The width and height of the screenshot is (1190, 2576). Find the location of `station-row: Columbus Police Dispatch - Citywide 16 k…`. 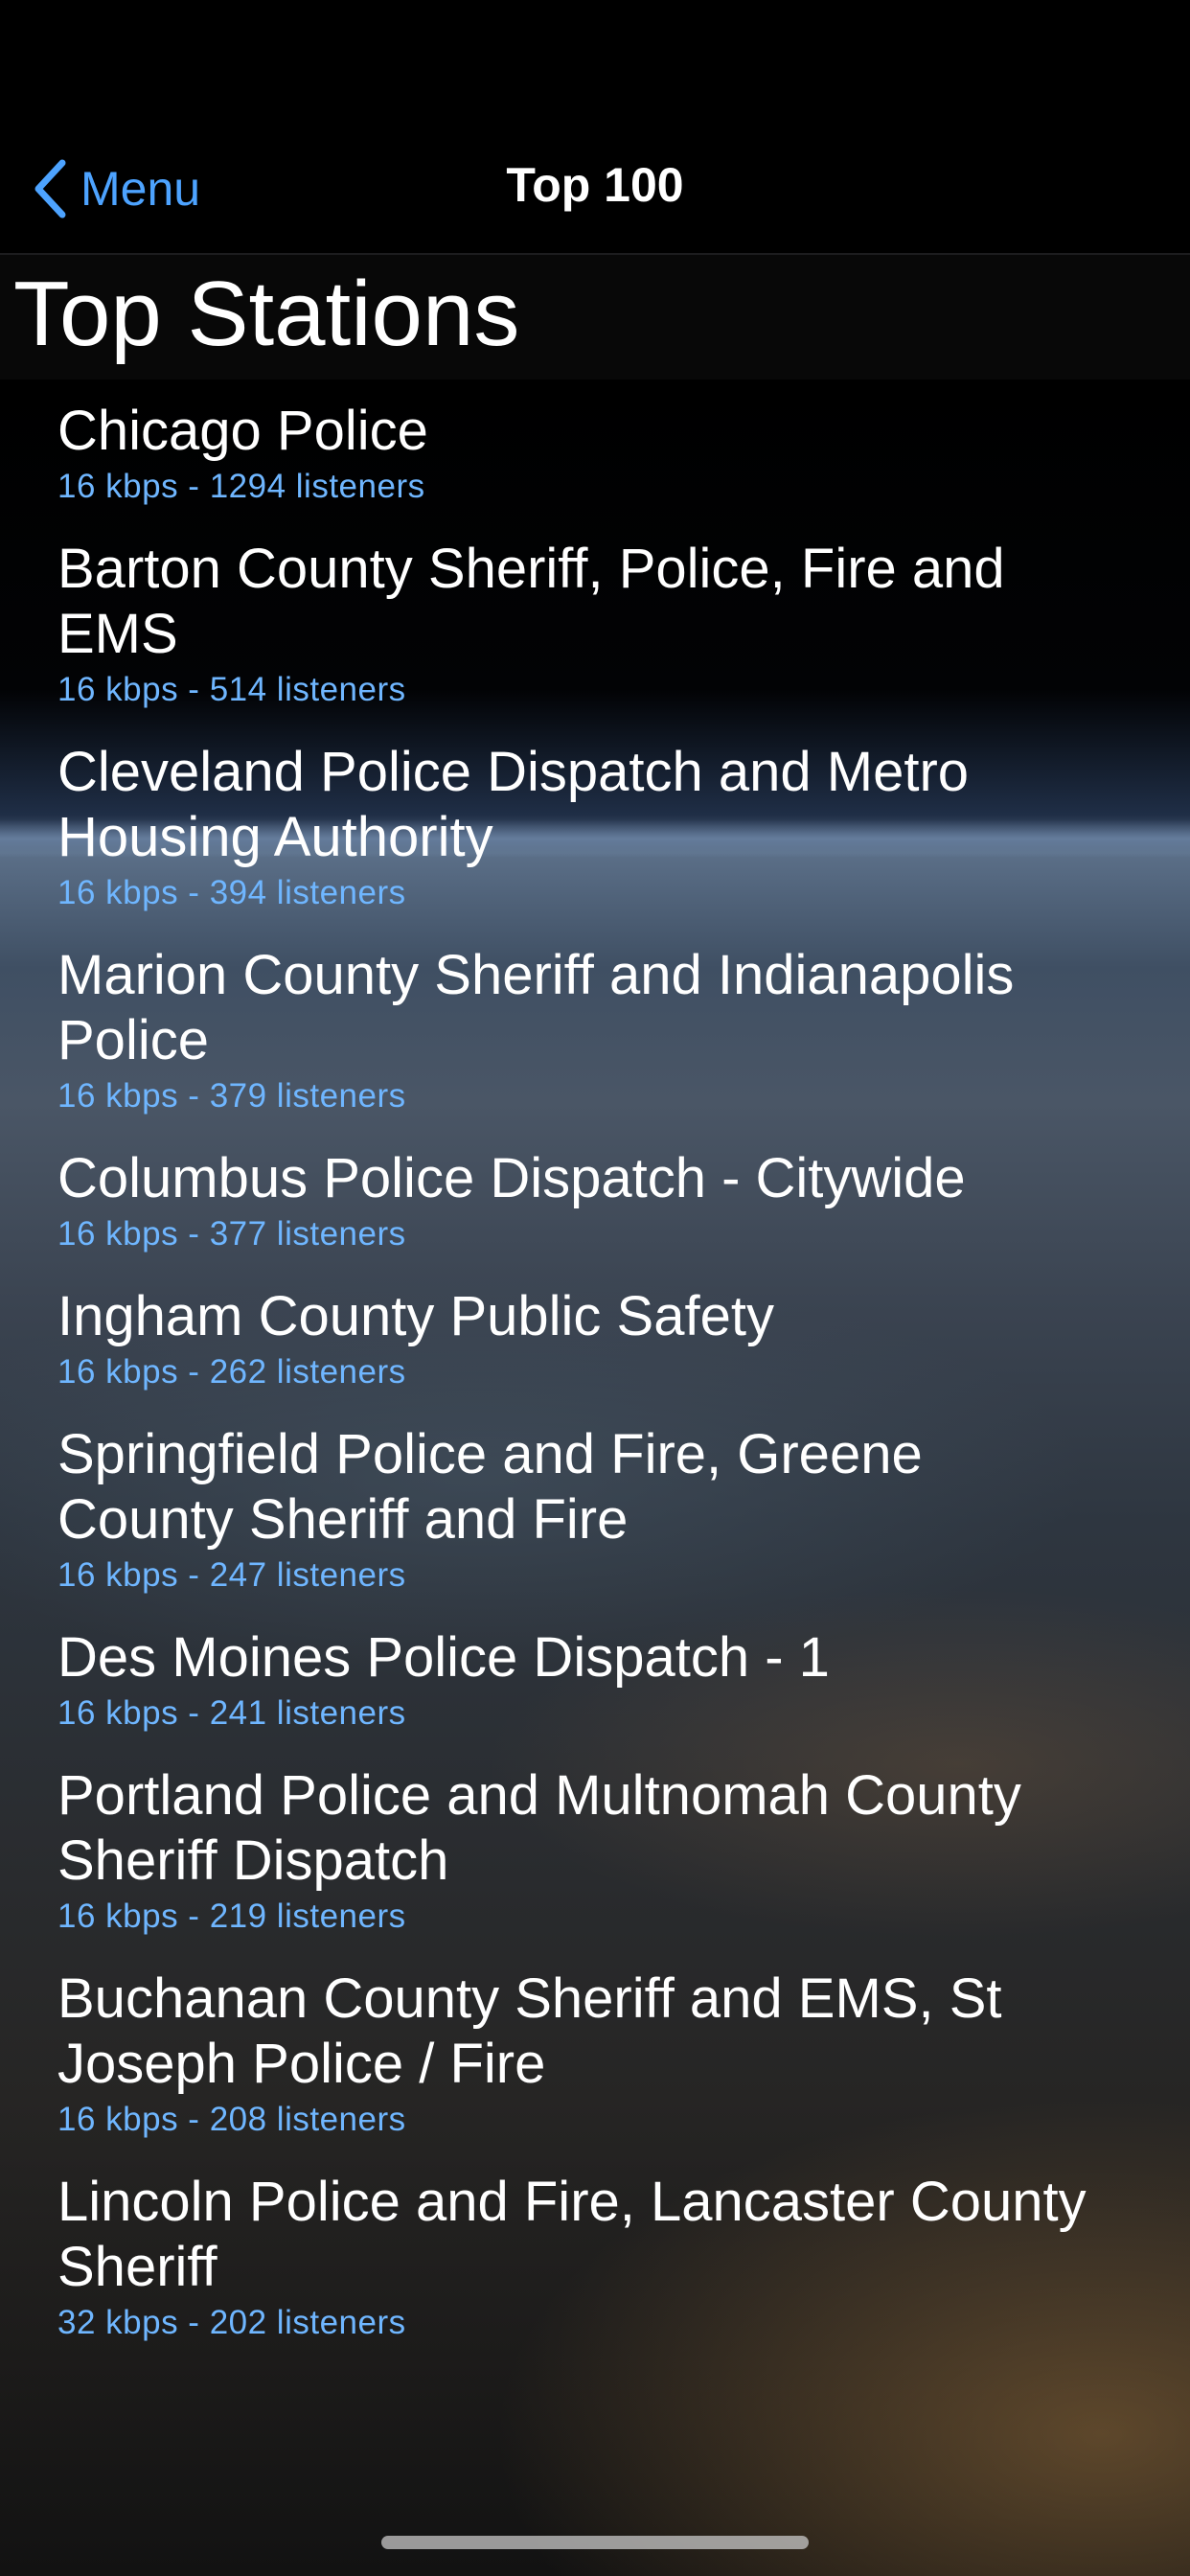

station-row: Columbus Police Dispatch - Citywide 16 k… is located at coordinates (574, 1200).